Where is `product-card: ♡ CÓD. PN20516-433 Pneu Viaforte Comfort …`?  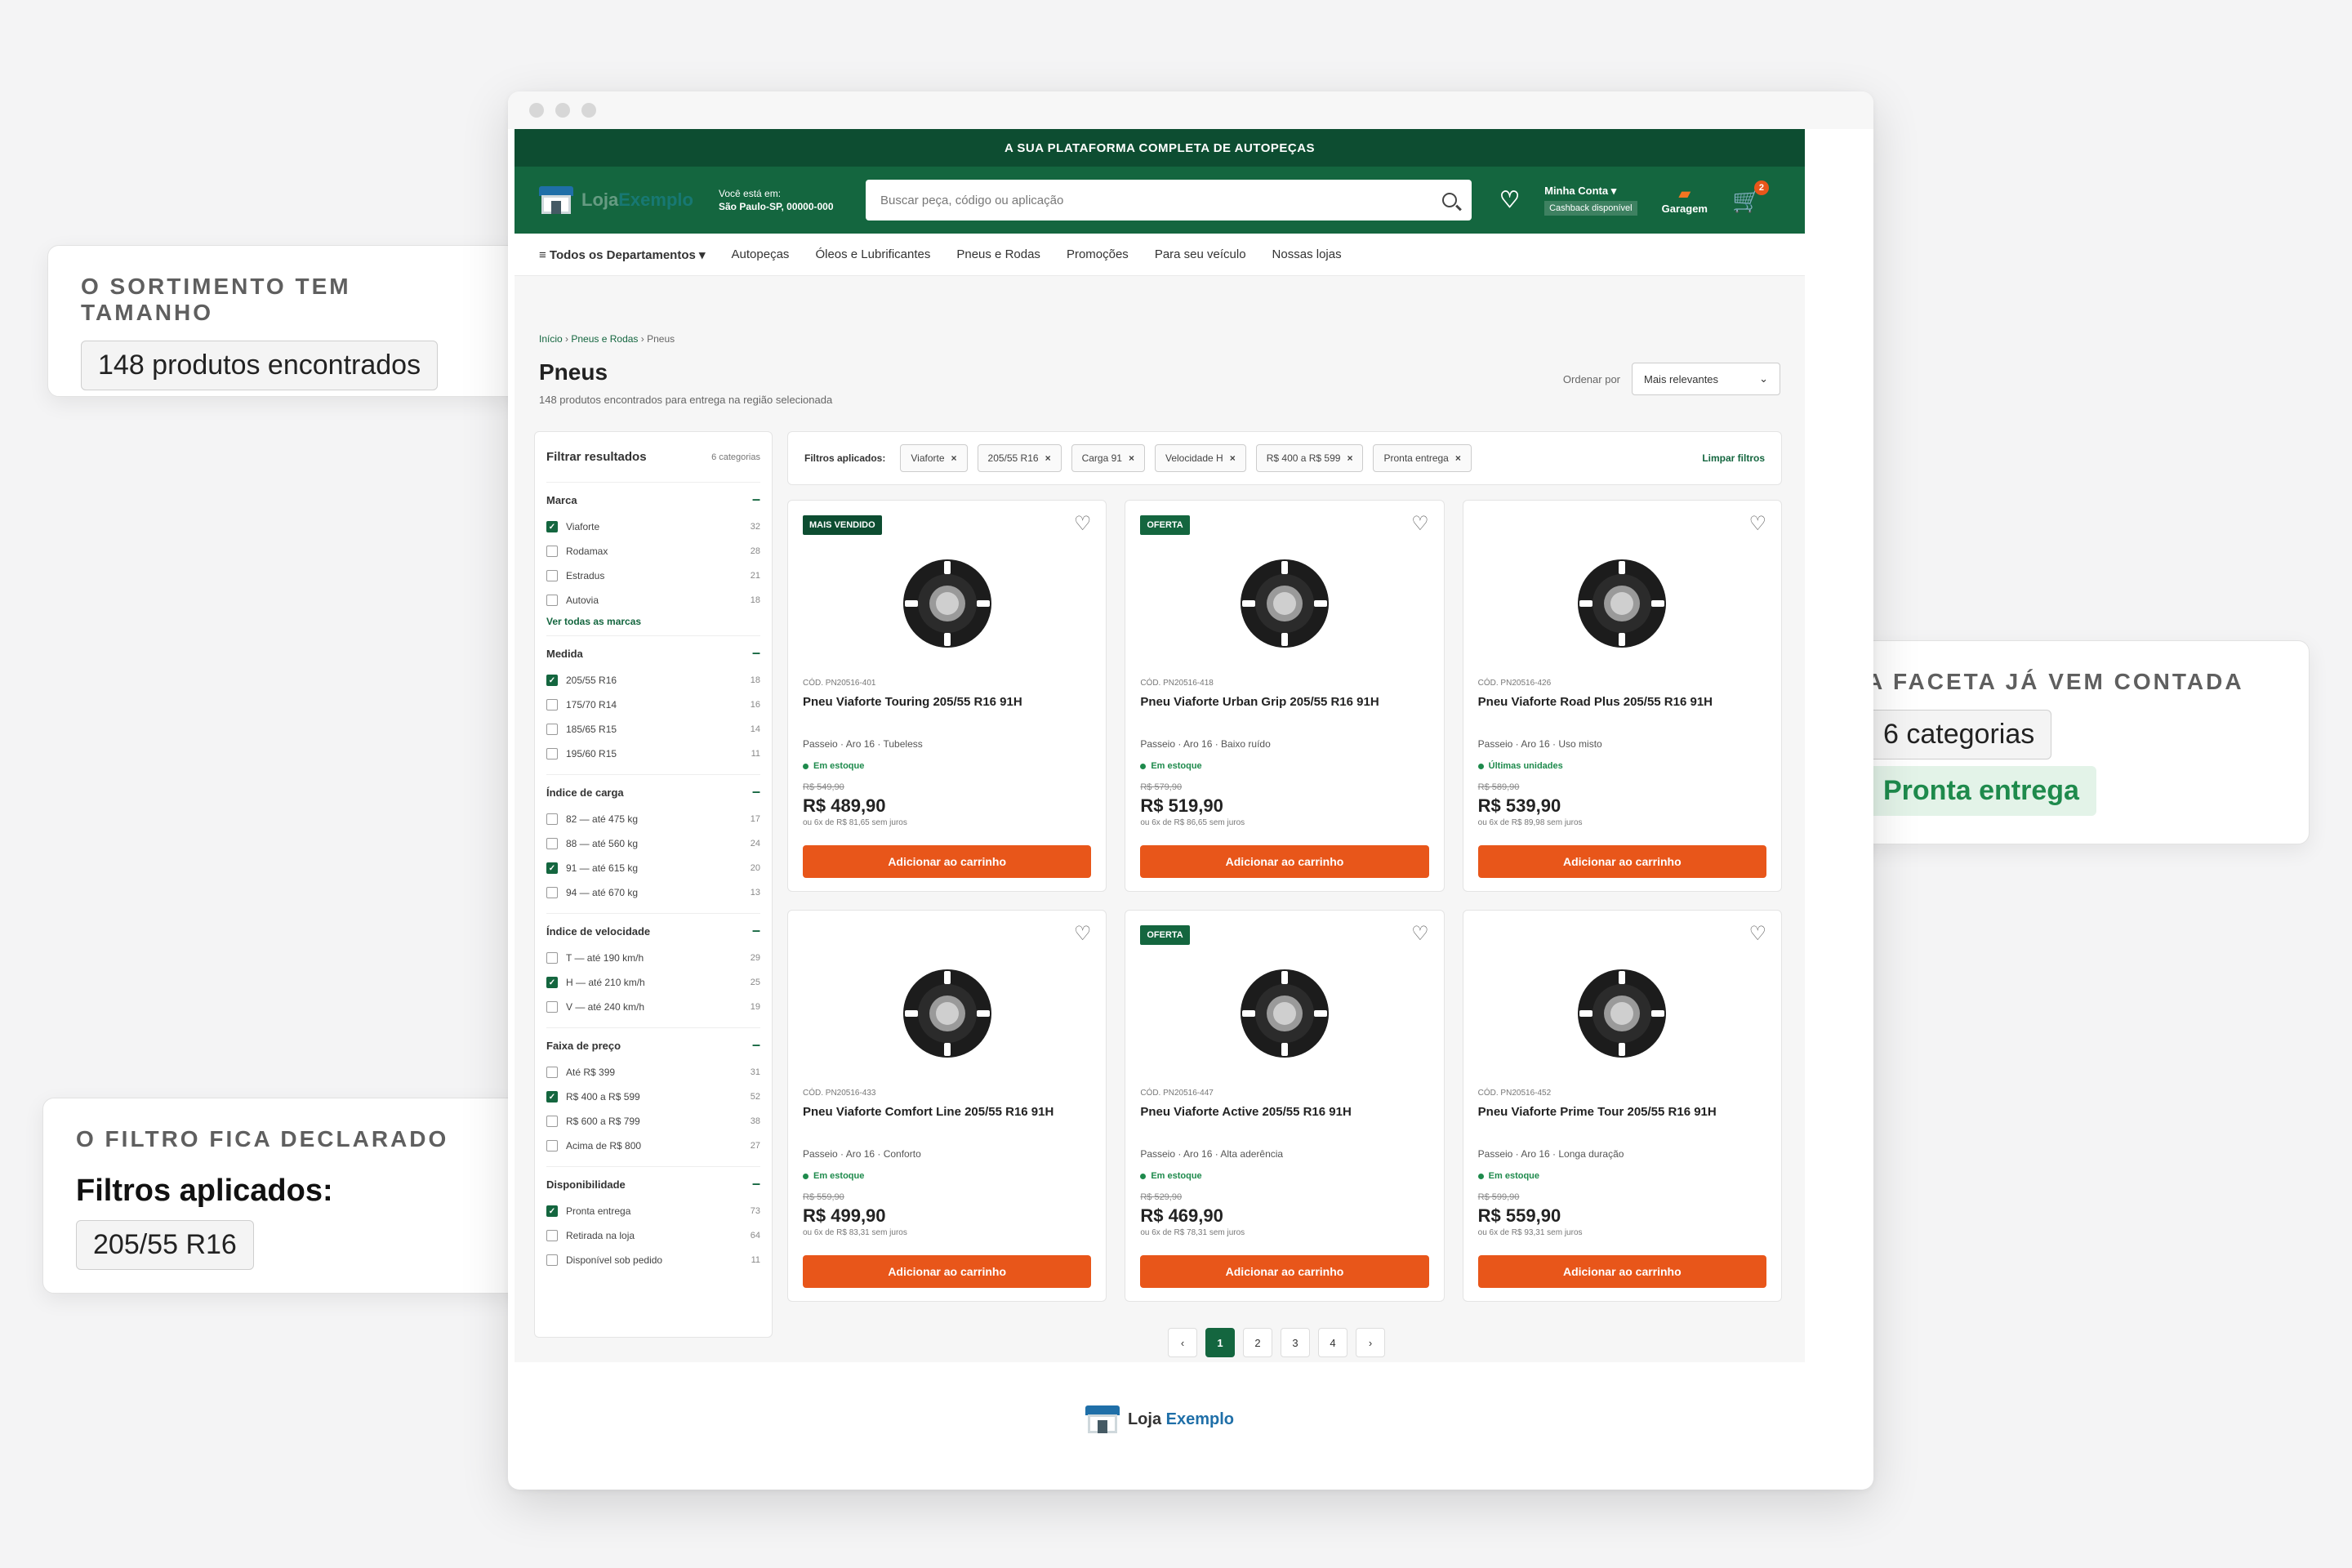
product-card: ♡ CÓD. PN20516-433 Pneu Viaforte Comfort … is located at coordinates (947, 1106).